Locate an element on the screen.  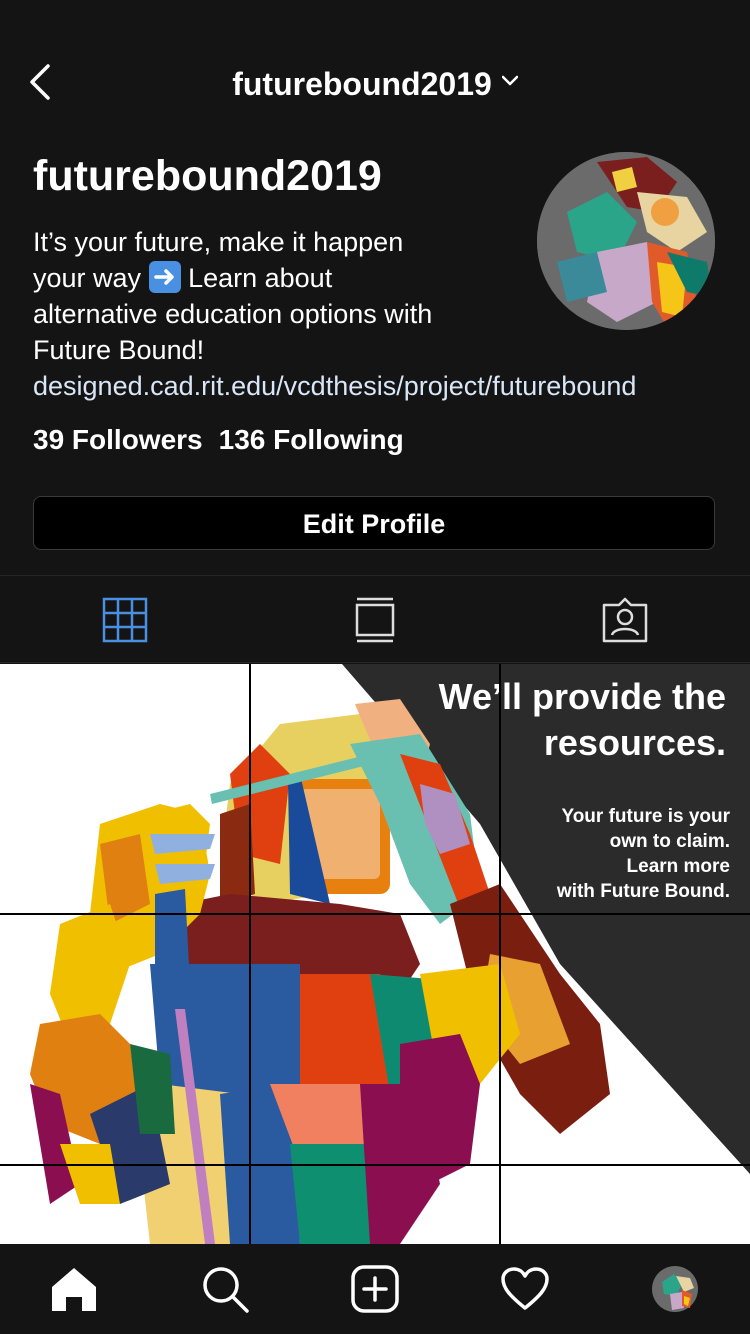
grid-icon is located at coordinates (125, 620).